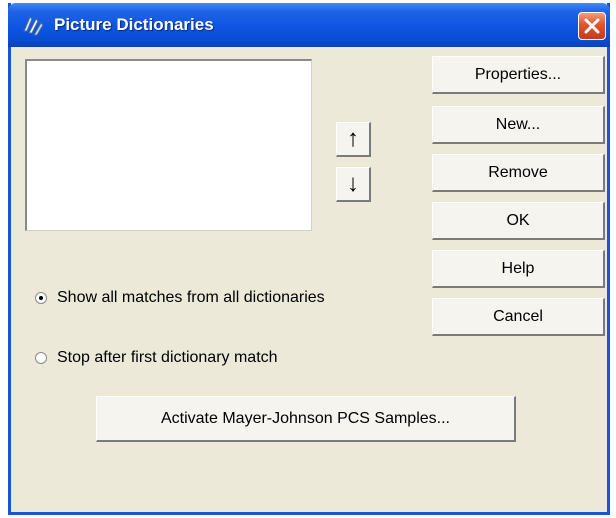 This screenshot has height=518, width=616. What do you see at coordinates (32, 25) in the screenshot?
I see `dictionary-app-icon` at bounding box center [32, 25].